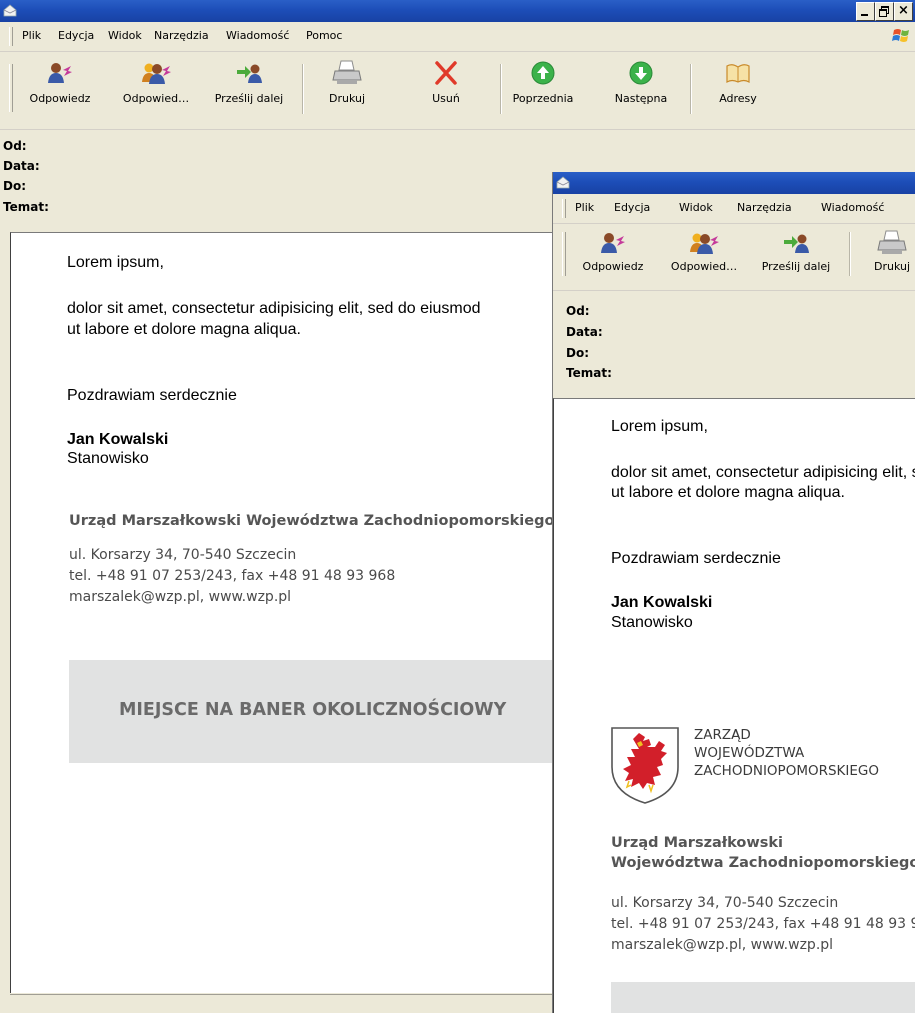 The width and height of the screenshot is (915, 1013). What do you see at coordinates (884, 11) in the screenshot?
I see `restore-button` at bounding box center [884, 11].